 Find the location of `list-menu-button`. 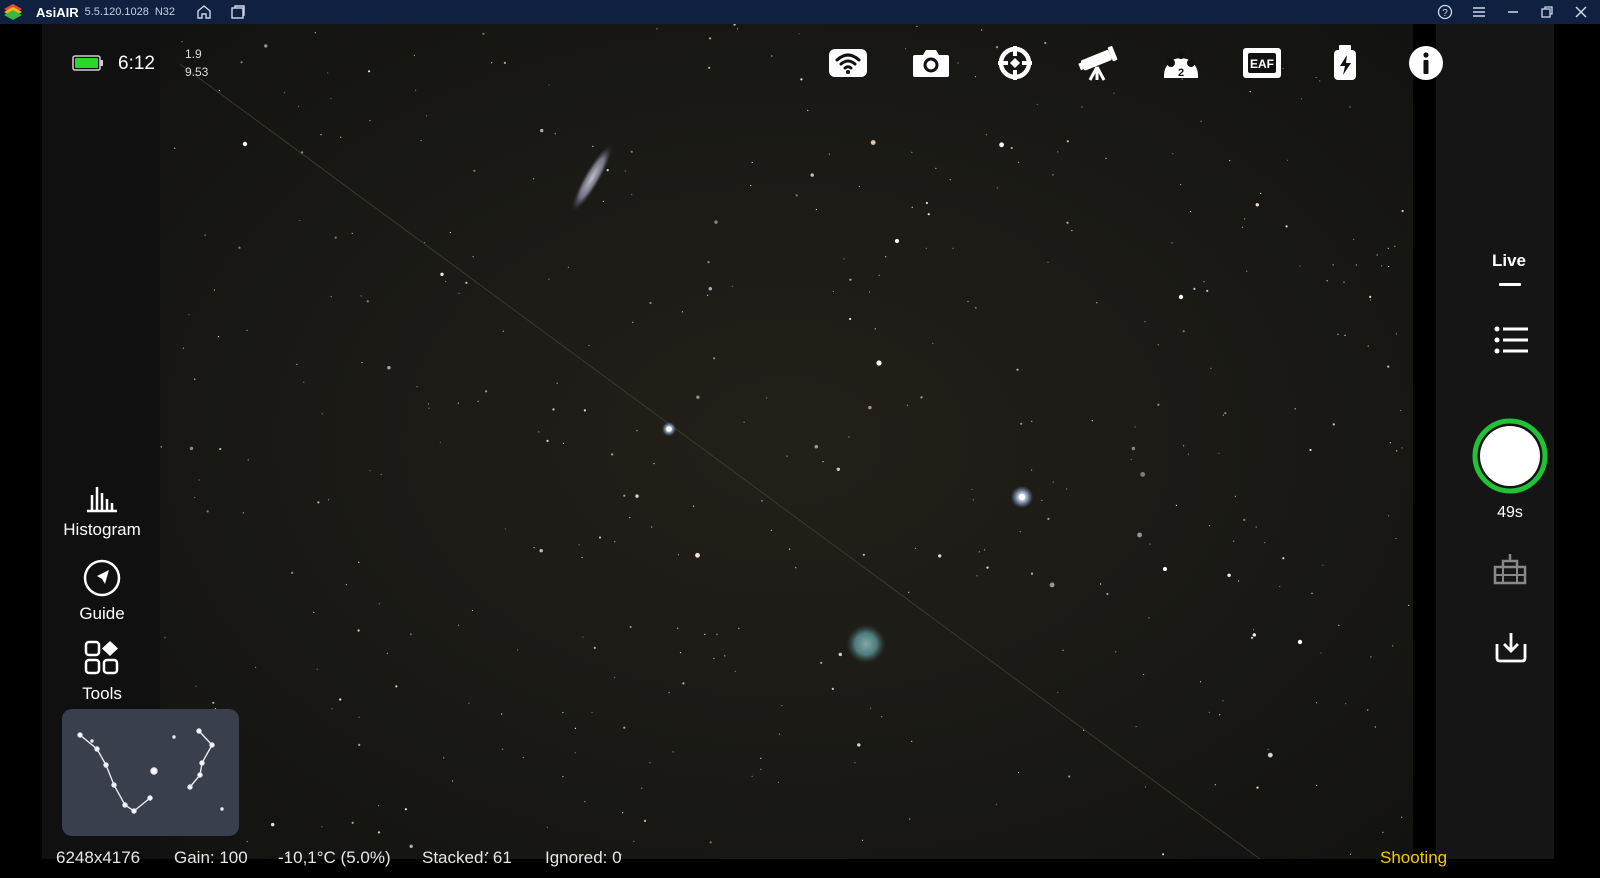

list-menu-button is located at coordinates (1512, 342).